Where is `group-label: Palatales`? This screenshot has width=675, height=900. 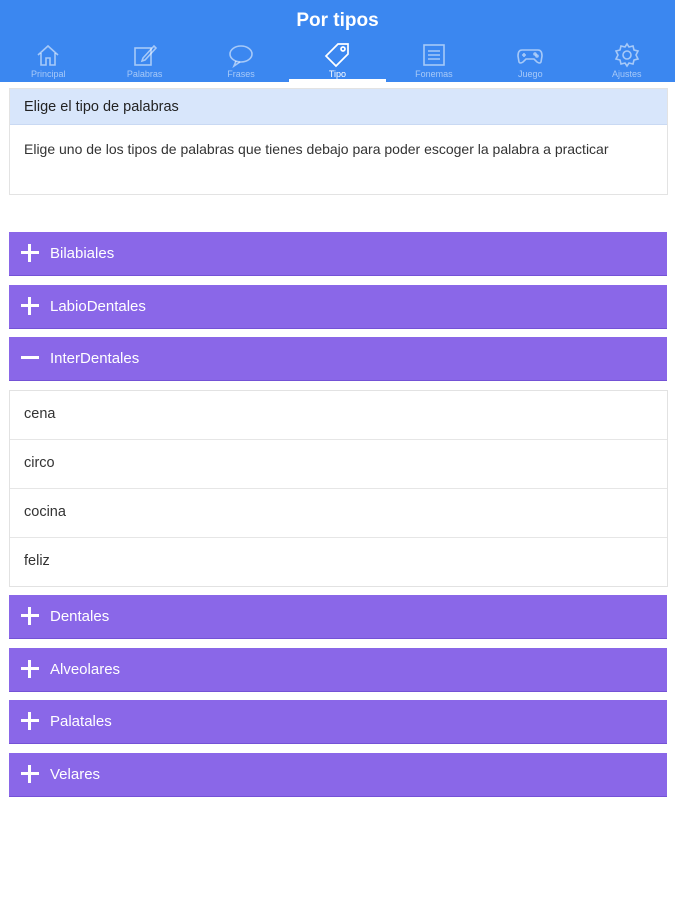 group-label: Palatales is located at coordinates (81, 721).